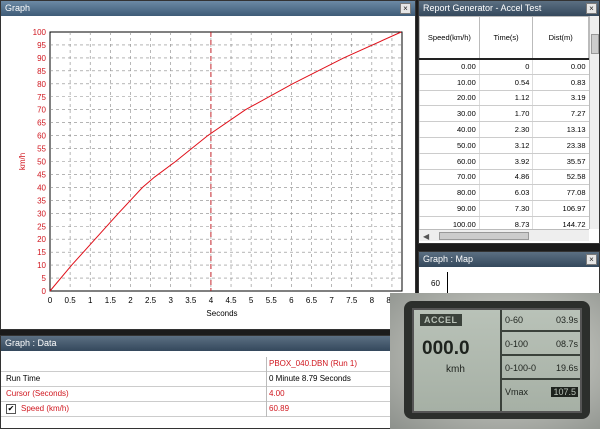  I want to click on data-window-title: Graph : Data, so click(31, 343).